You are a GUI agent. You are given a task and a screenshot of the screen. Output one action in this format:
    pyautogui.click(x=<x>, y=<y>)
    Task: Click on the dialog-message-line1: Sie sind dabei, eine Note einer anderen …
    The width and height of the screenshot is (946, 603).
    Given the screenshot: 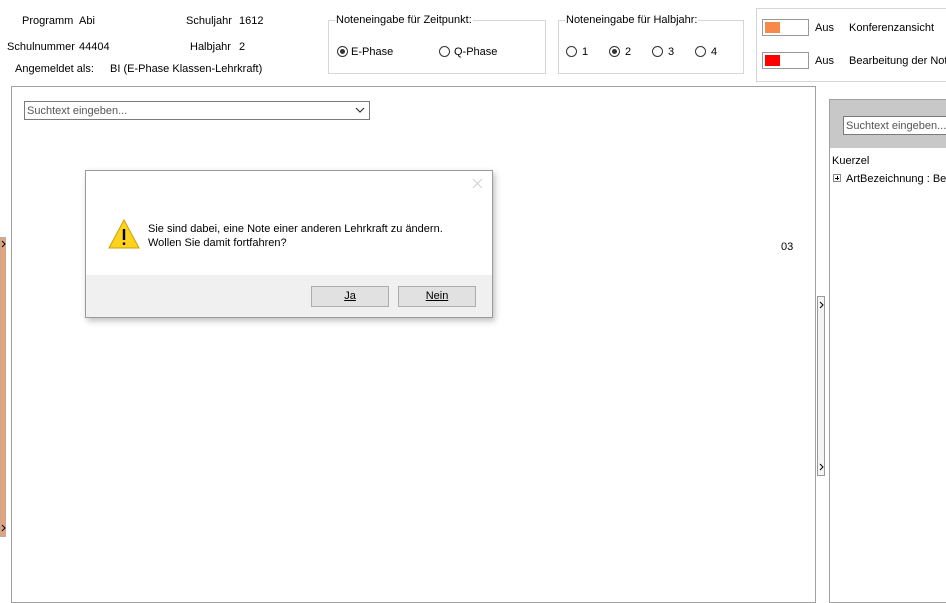 What is the action you would take?
    pyautogui.click(x=295, y=229)
    